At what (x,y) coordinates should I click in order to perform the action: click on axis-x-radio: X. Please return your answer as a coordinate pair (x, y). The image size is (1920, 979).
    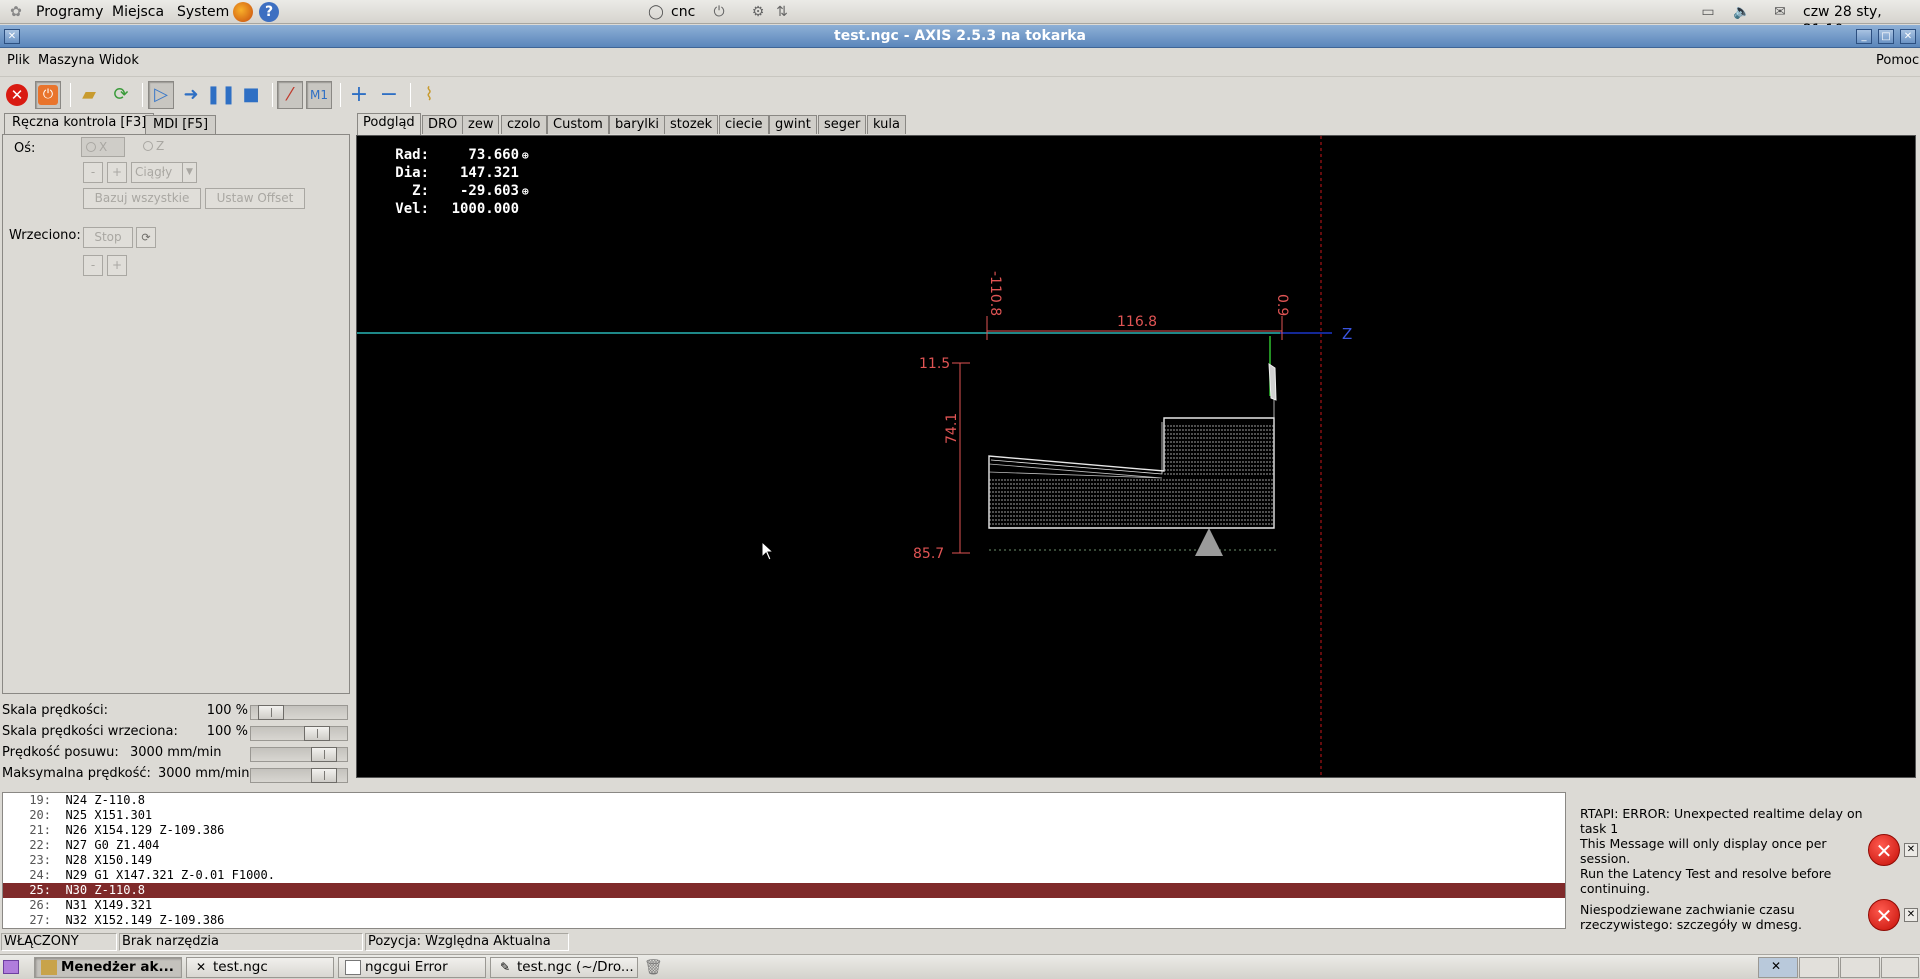
    Looking at the image, I should click on (103, 147).